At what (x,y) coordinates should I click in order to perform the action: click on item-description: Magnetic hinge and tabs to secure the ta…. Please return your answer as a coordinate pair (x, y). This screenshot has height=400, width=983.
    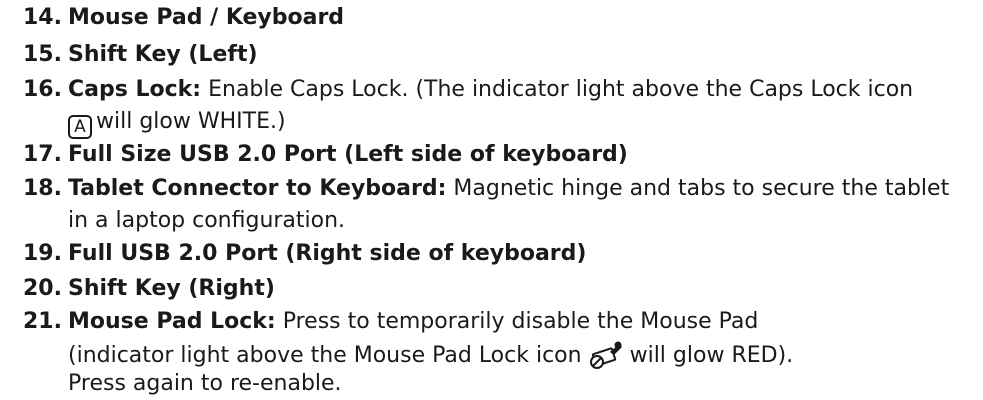
    Looking at the image, I should click on (701, 188).